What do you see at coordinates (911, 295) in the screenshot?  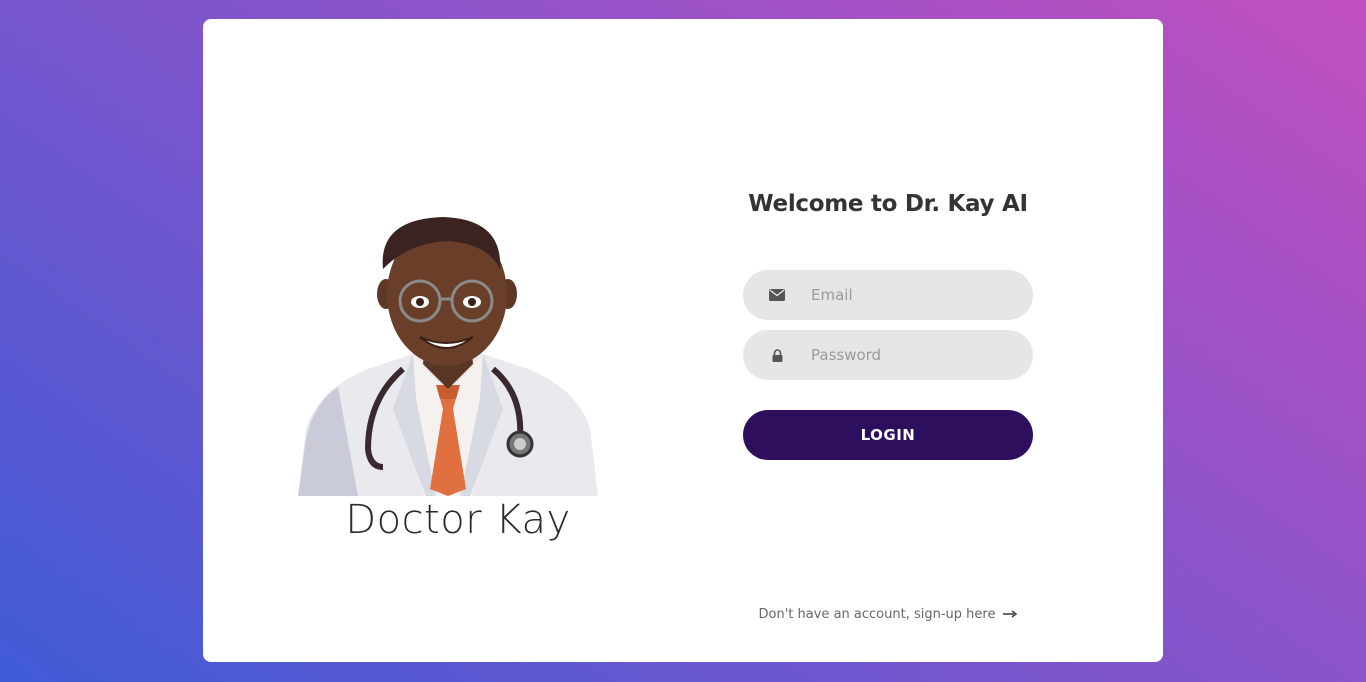 I see `email-input` at bounding box center [911, 295].